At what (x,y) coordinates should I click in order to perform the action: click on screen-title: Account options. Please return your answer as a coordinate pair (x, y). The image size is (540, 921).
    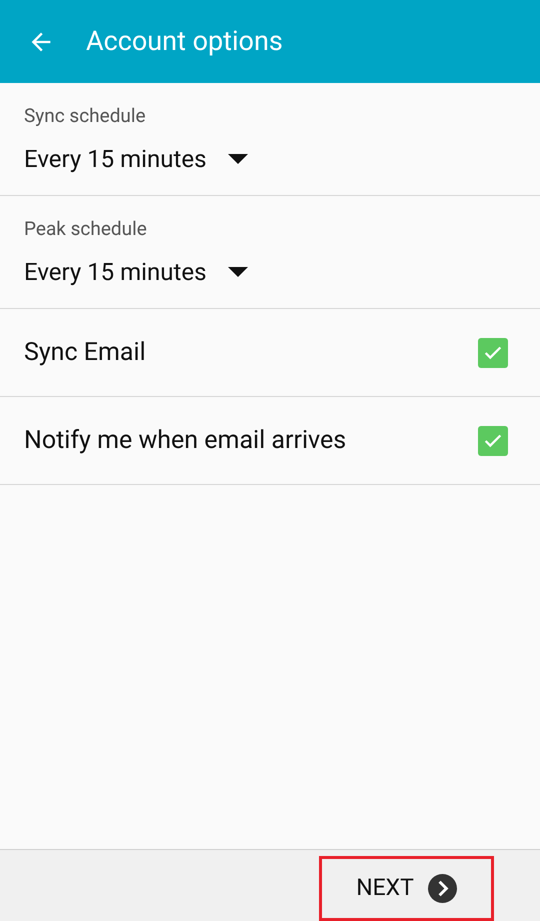
    Looking at the image, I should click on (184, 42).